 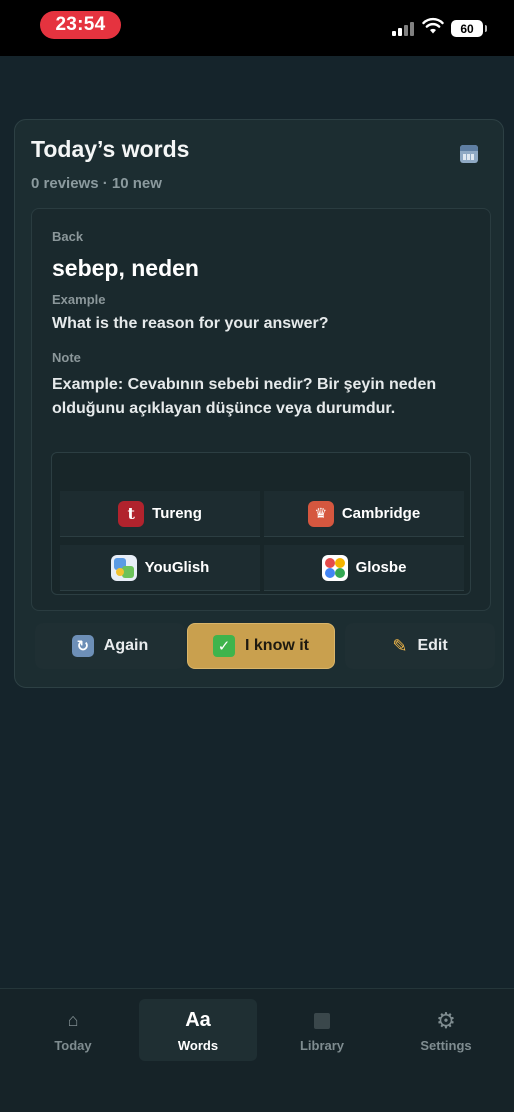 What do you see at coordinates (79, 299) in the screenshot?
I see `example-label: Example` at bounding box center [79, 299].